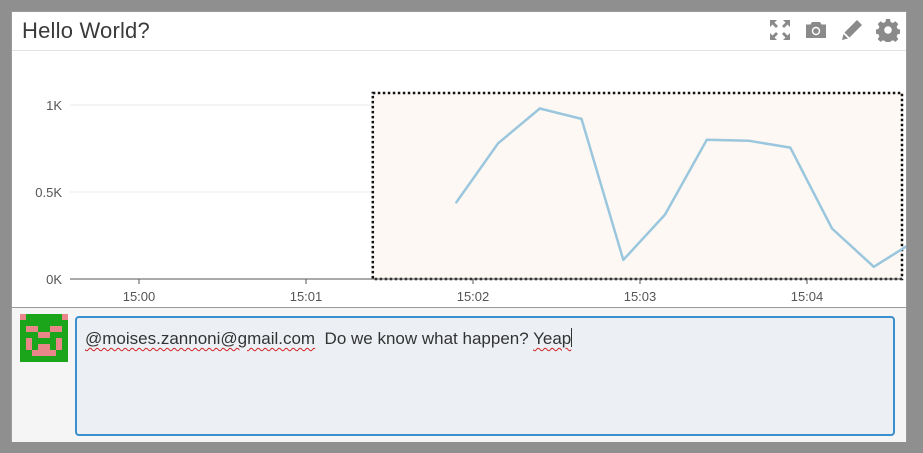 The height and width of the screenshot is (453, 923). Describe the element at coordinates (572, 337) in the screenshot. I see `text-caret` at that location.